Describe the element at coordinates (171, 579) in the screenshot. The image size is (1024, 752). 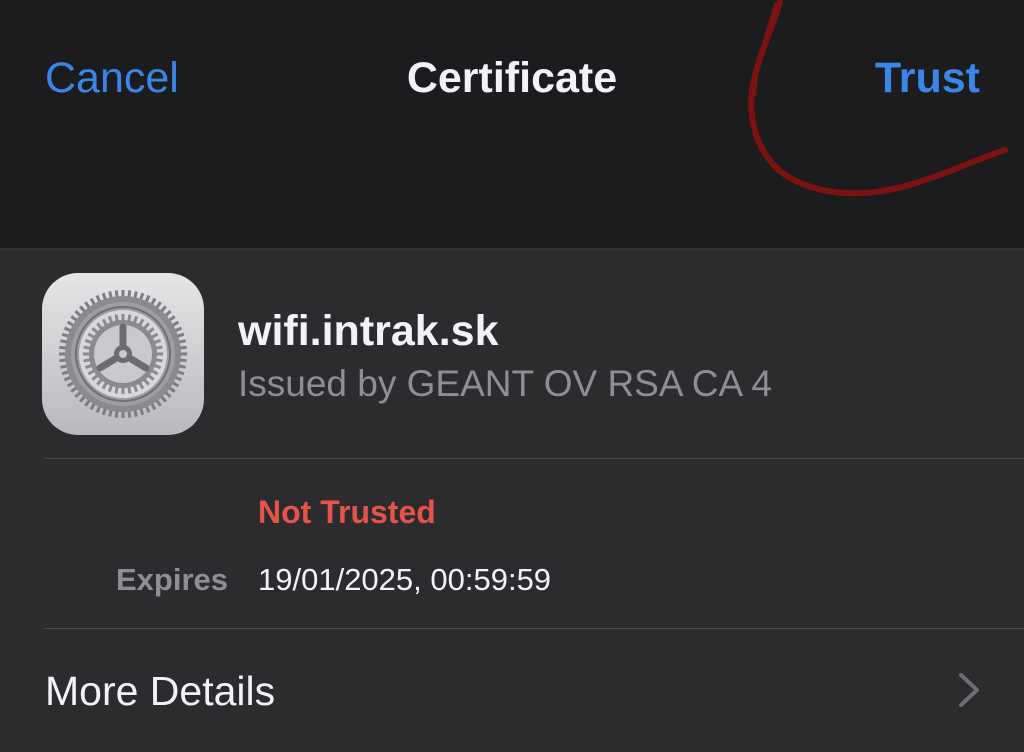
I see `expires-label: Expires` at that location.